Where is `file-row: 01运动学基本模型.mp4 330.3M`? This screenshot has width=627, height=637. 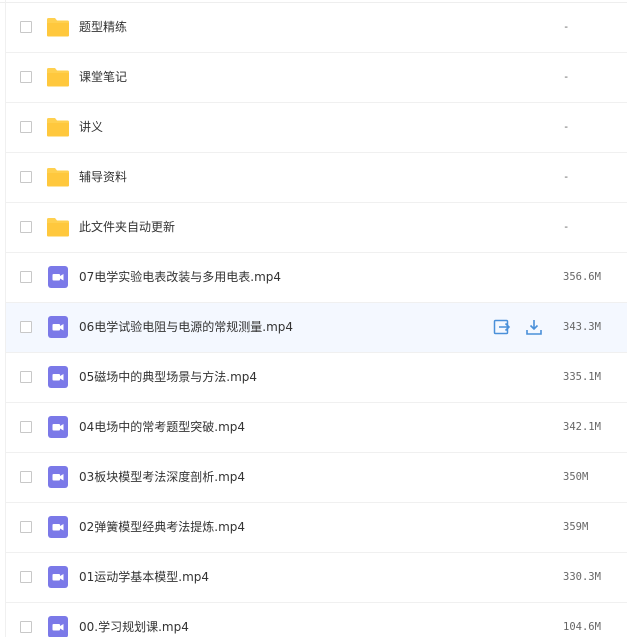 file-row: 01运动学基本模型.mp4 330.3M is located at coordinates (316, 578).